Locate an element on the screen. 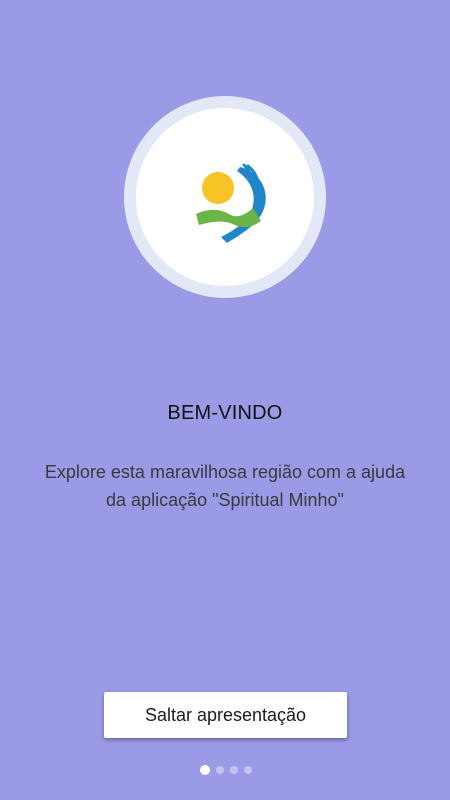 This screenshot has width=450, height=800. logo-circle is located at coordinates (225, 197).